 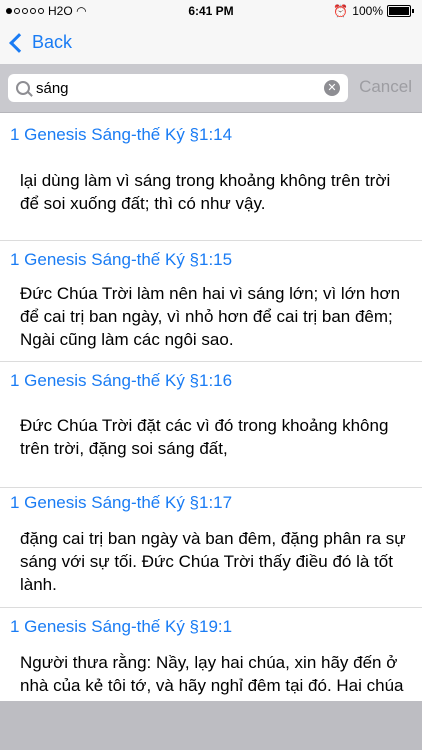 I want to click on bottom-toolbar, so click(x=211, y=725).